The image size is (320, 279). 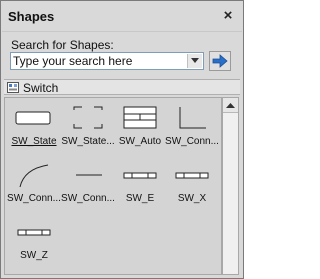 I want to click on curved-connector-icon, so click(x=34, y=176).